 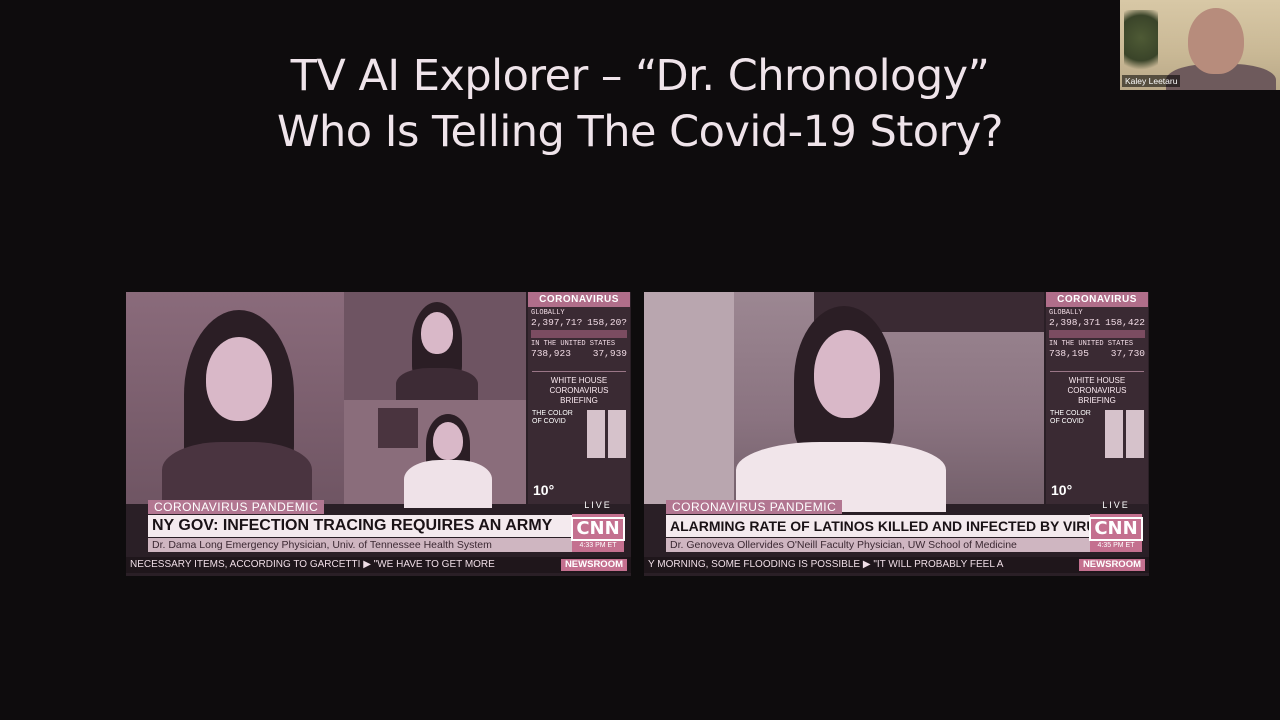 I want to click on participant-video-tile: Kaley Leetaru, so click(x=1200, y=45).